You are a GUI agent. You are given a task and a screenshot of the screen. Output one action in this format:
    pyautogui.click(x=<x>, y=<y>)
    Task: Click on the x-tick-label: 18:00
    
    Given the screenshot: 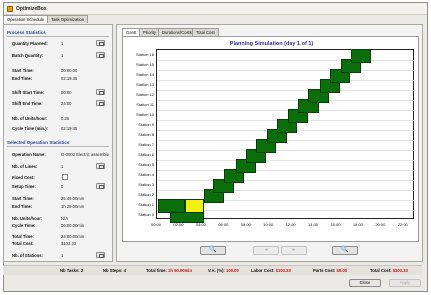 What is the action you would take?
    pyautogui.click(x=357, y=224)
    